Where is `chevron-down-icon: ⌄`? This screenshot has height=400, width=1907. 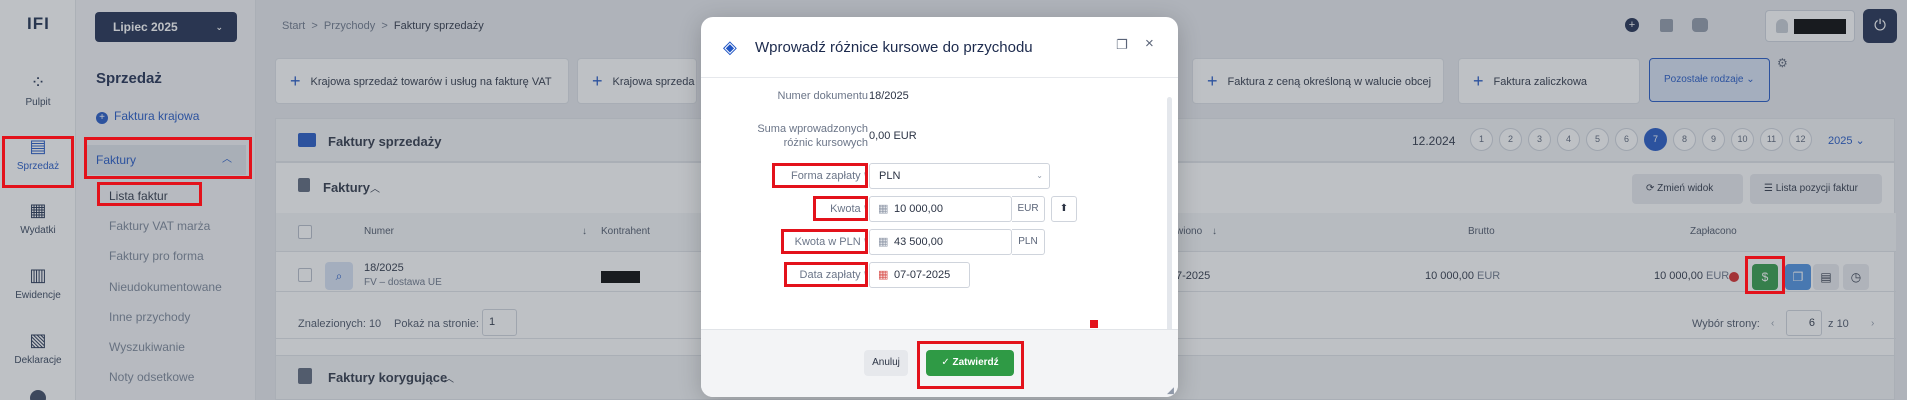 chevron-down-icon: ⌄ is located at coordinates (1039, 175).